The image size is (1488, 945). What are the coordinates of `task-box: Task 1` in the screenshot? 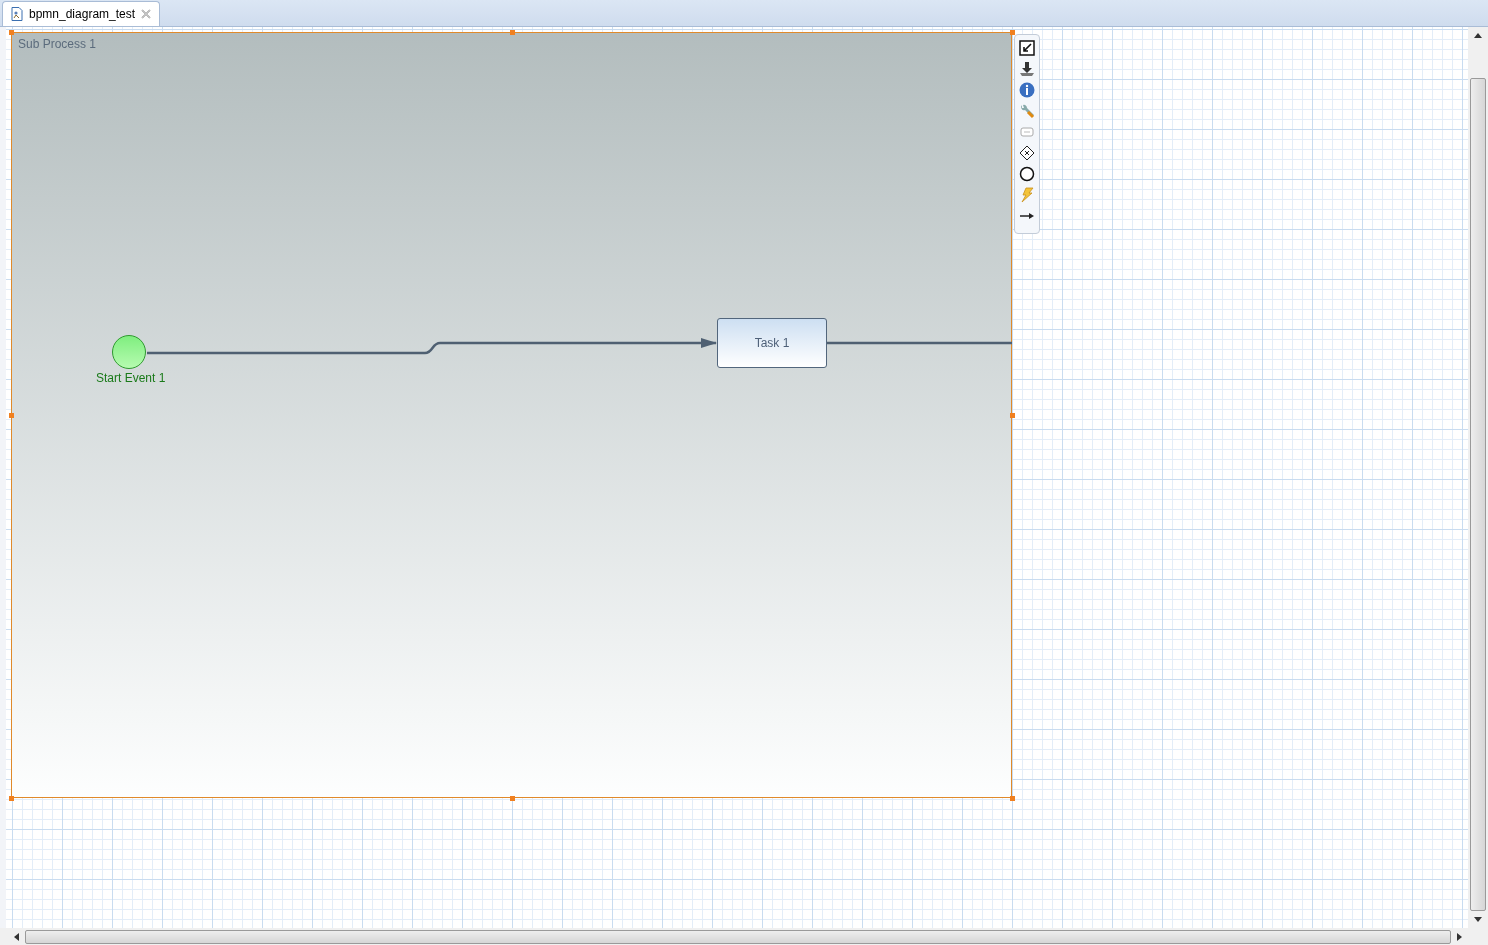 It's located at (772, 343).